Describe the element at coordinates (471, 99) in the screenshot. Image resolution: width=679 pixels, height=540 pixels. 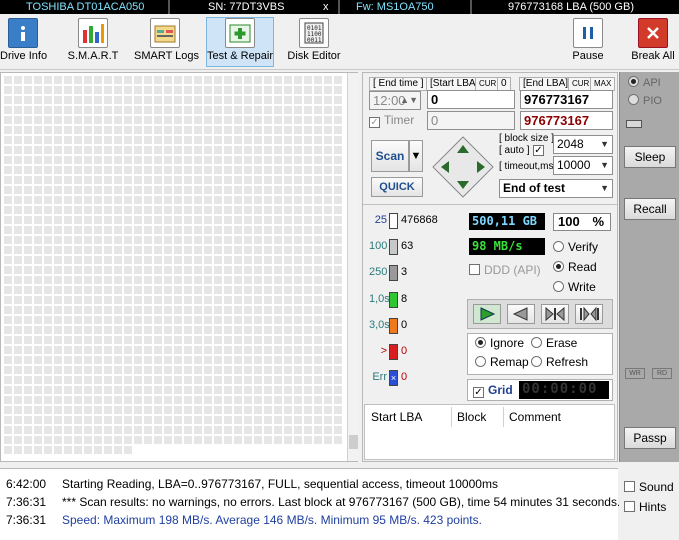
I see `start-lba-field: 0` at that location.